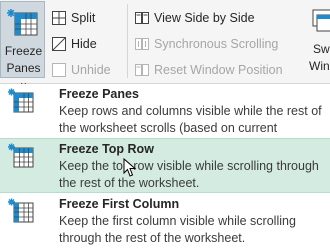 This screenshot has height=249, width=330. What do you see at coordinates (130, 167) in the screenshot?
I see `mouse-cursor-icon` at bounding box center [130, 167].